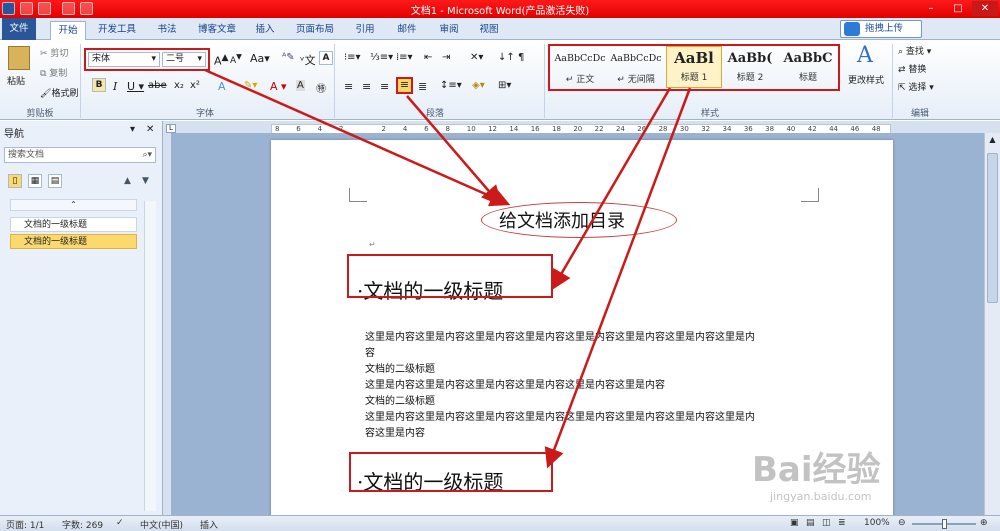 This screenshot has width=1000, height=531. Describe the element at coordinates (80, 155) in the screenshot. I see `nav-search-input: 搜索文档 ⌕▾` at that location.